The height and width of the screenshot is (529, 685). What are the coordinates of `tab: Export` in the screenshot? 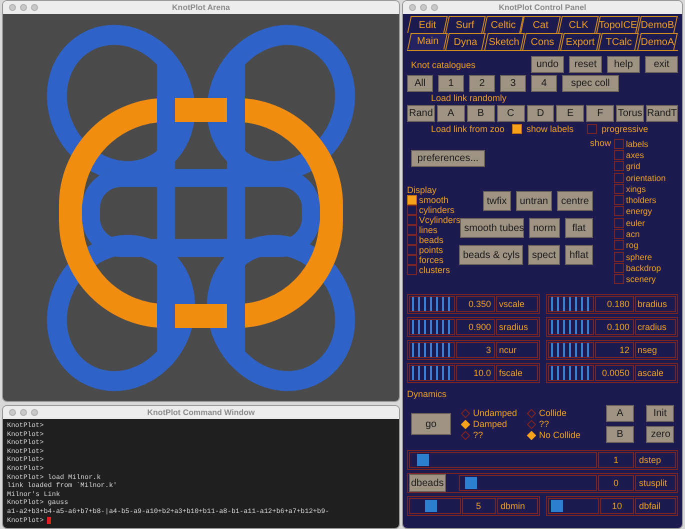 It's located at (581, 41).